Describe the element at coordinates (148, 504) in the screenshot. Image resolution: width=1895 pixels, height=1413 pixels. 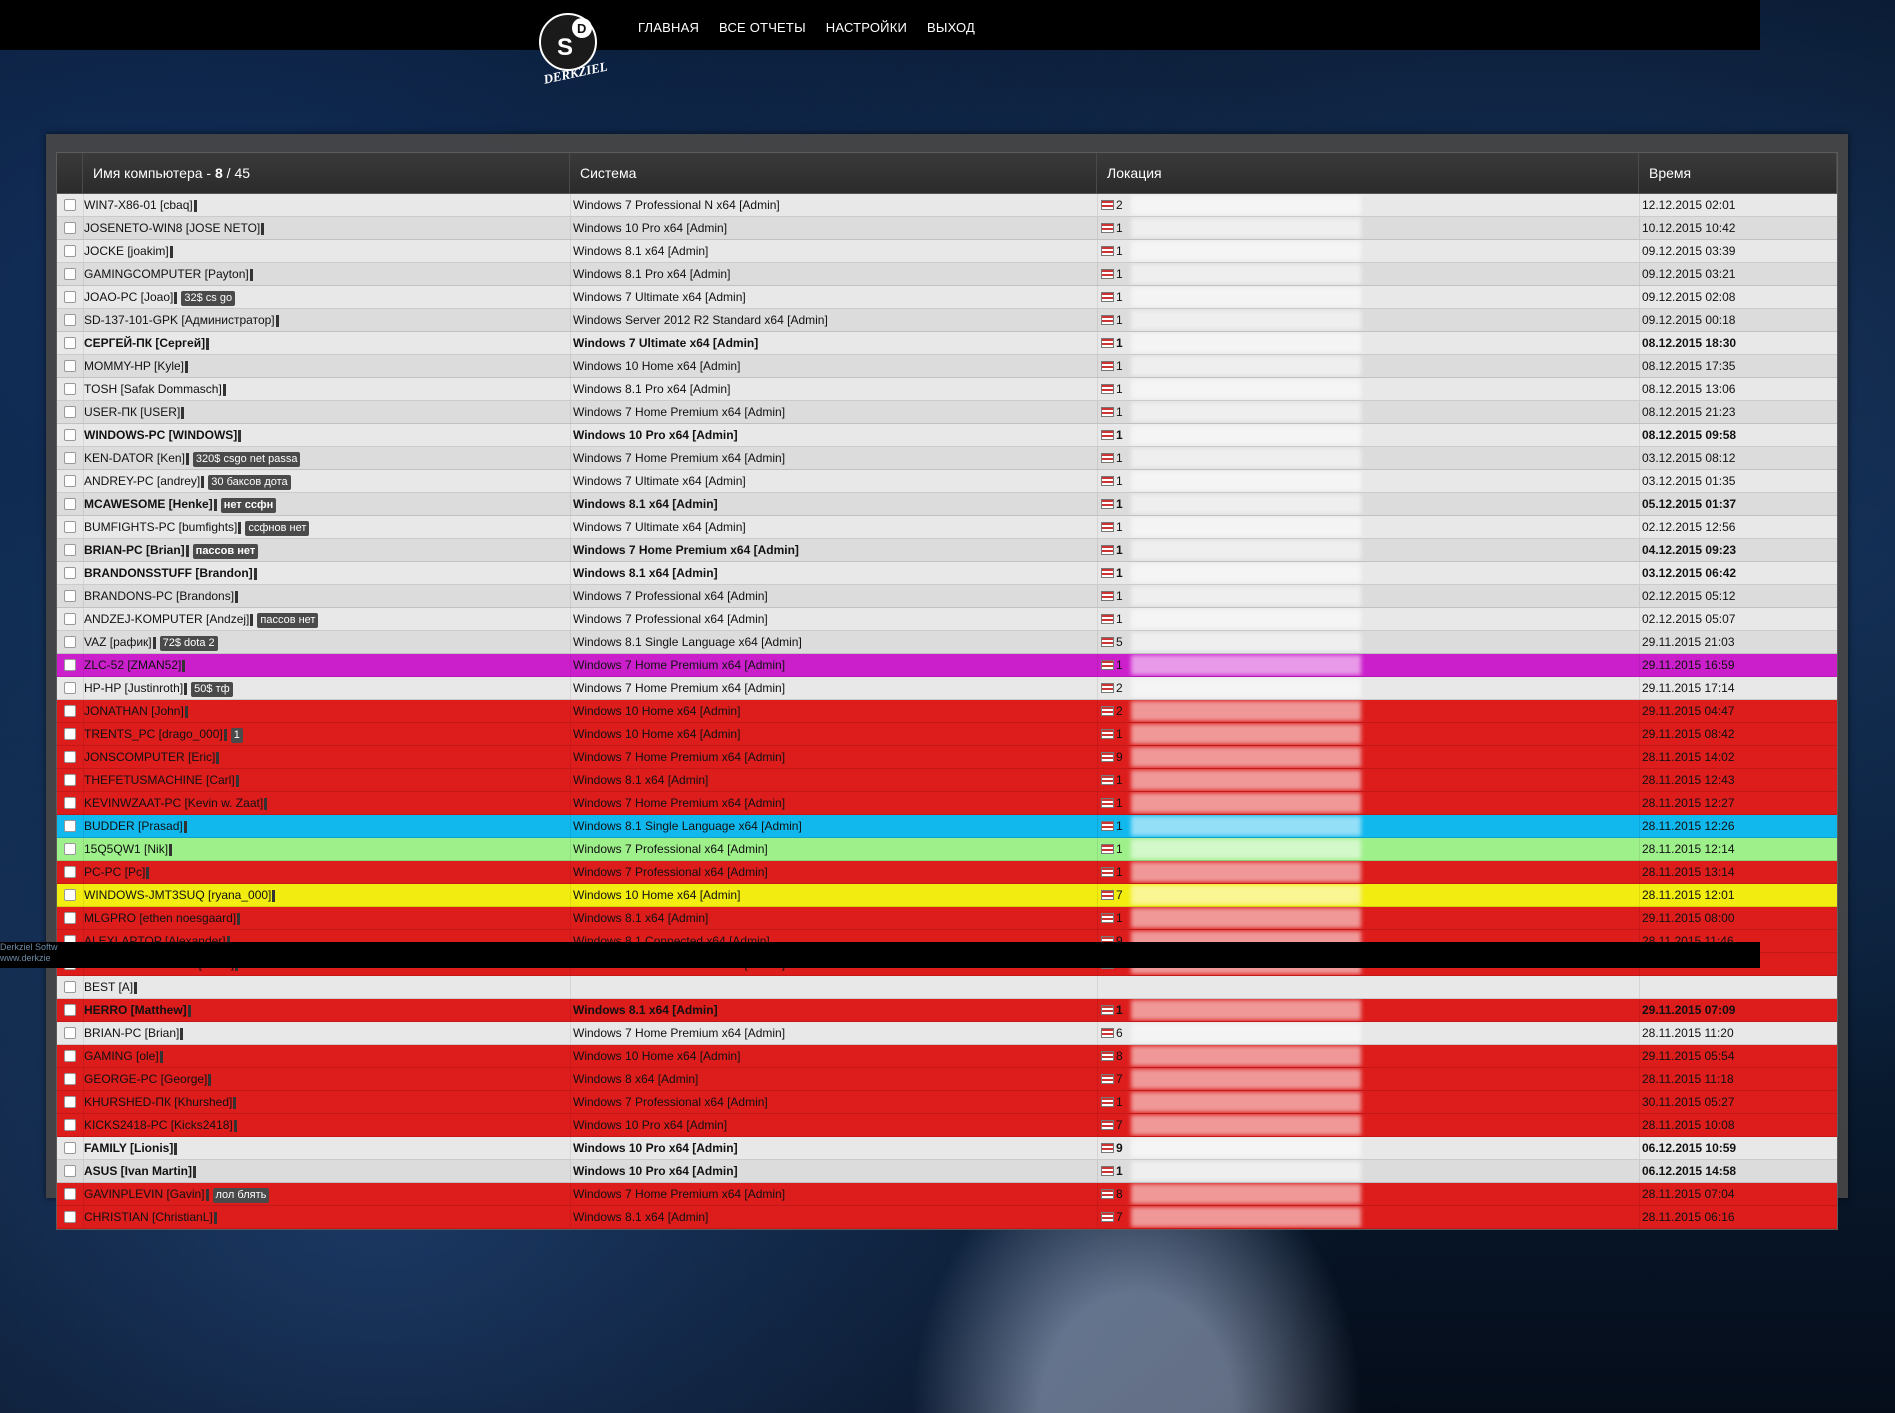
I see `computer-name: MCAWESOME [Henke]` at that location.